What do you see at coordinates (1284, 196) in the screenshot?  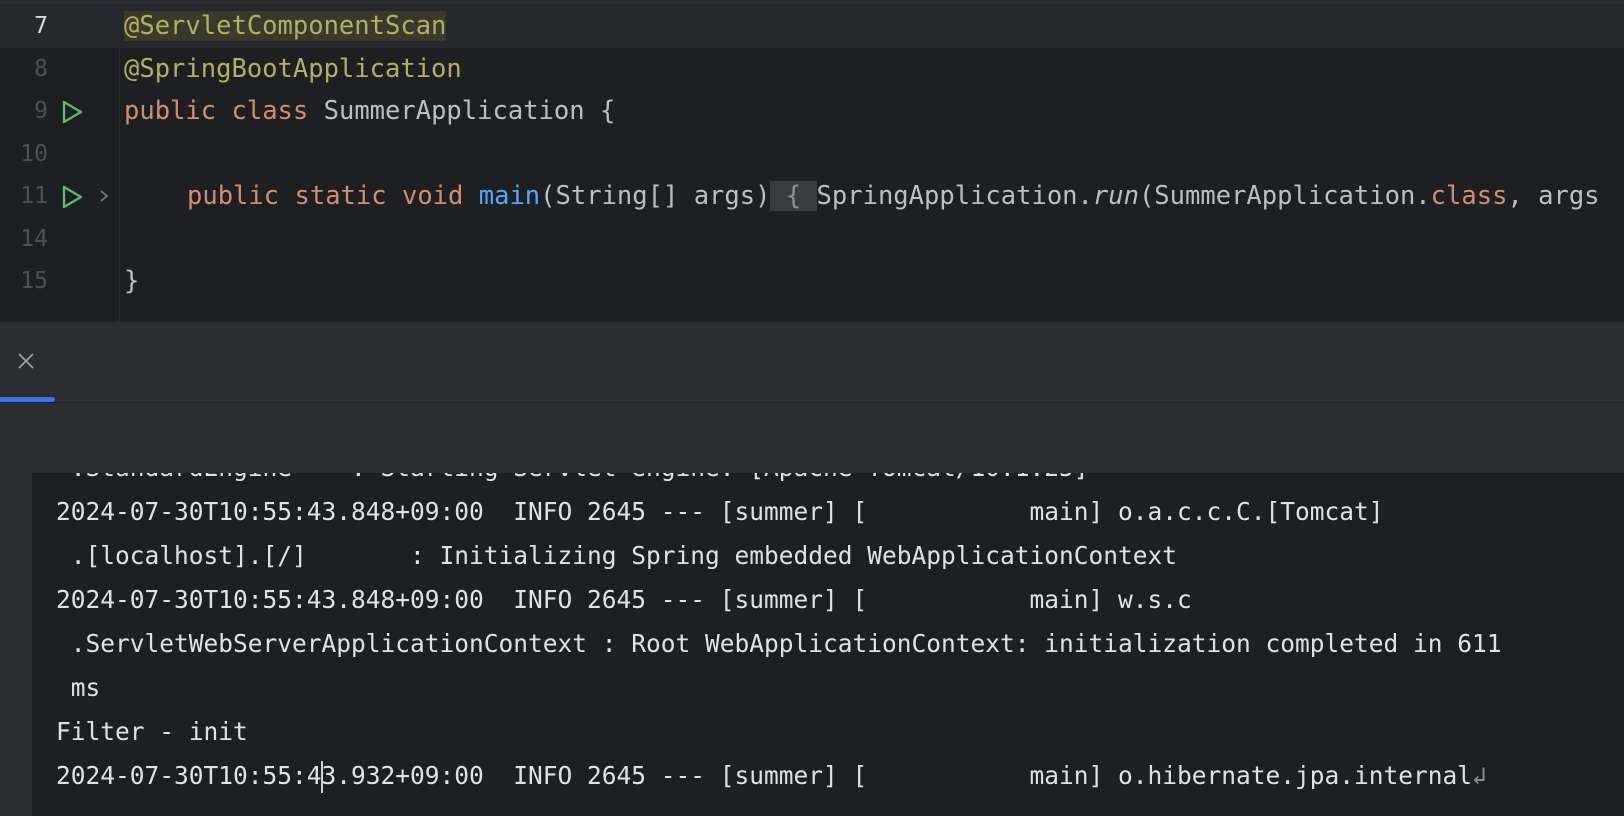 I see `summer-application-ref: (SummerApplication.` at bounding box center [1284, 196].